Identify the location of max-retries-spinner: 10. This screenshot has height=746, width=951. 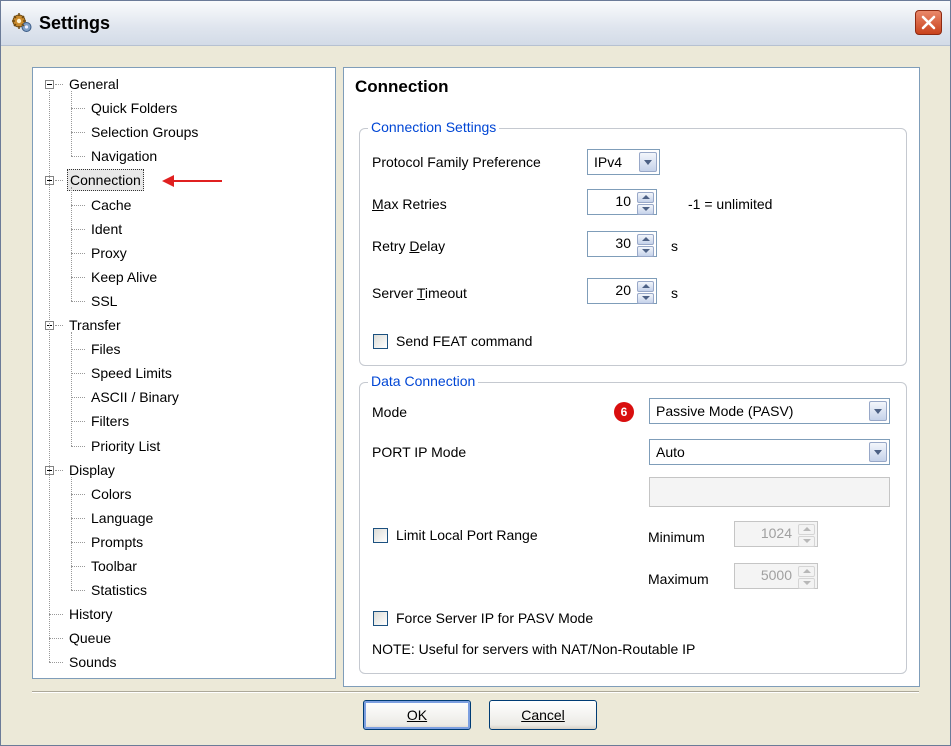
(622, 202).